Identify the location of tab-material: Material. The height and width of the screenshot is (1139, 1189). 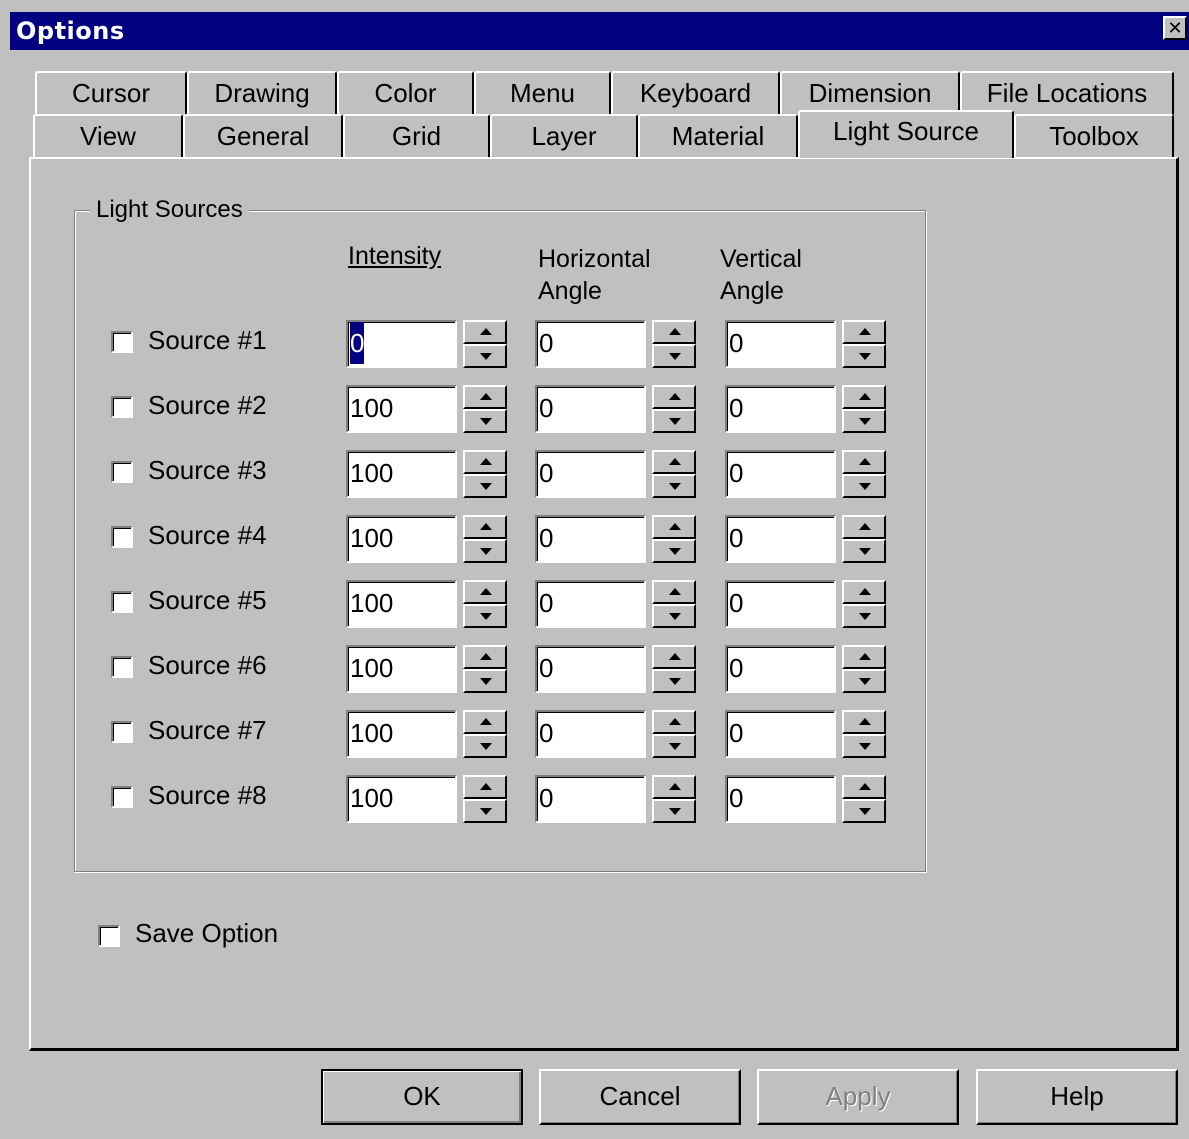
(718, 136).